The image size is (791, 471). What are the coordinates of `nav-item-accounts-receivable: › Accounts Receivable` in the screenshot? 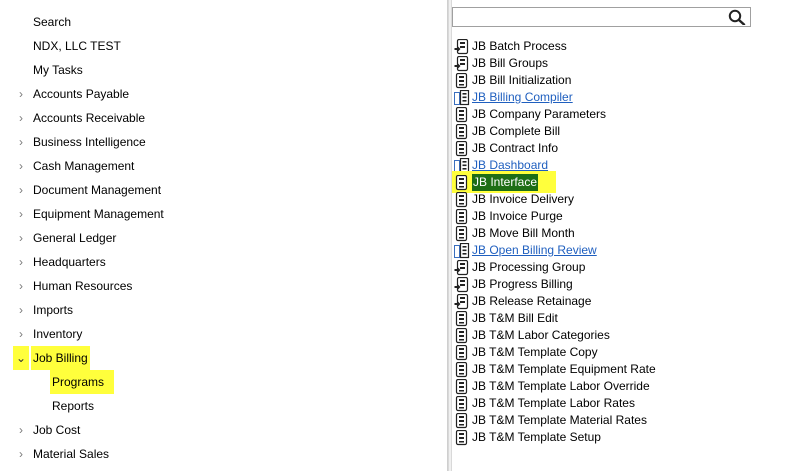 It's located at (223, 118).